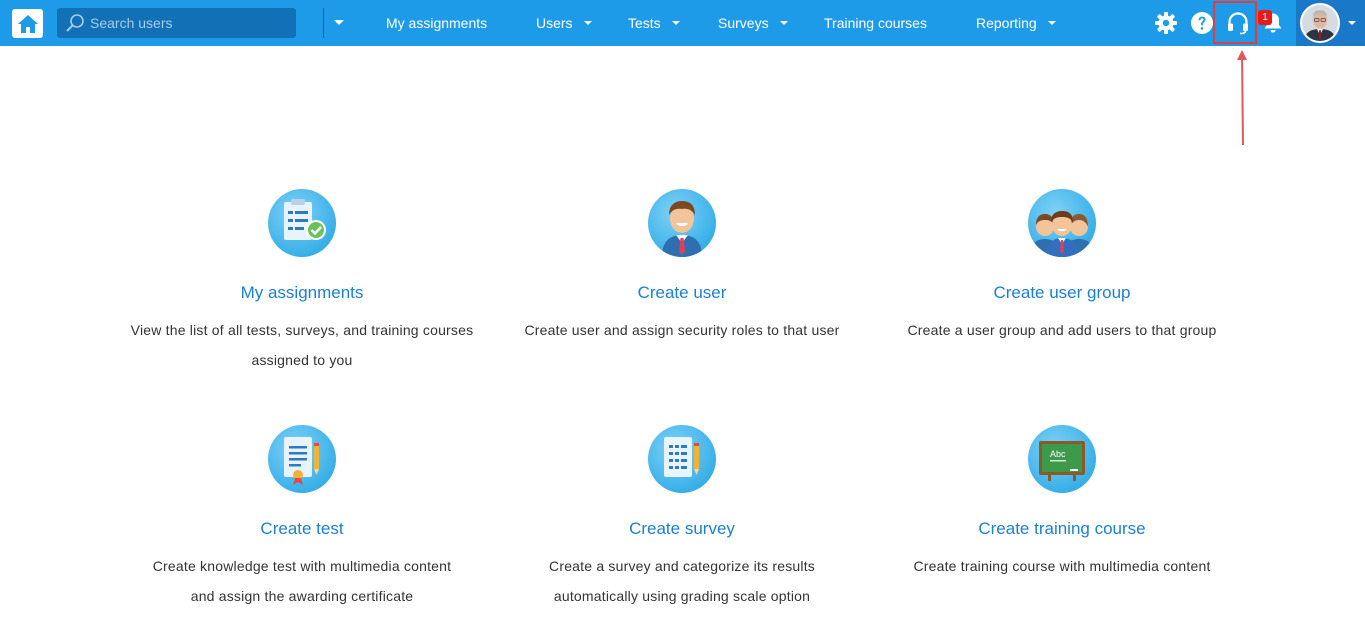 The height and width of the screenshot is (617, 1365). I want to click on nav-training-courses: Training courses, so click(875, 23).